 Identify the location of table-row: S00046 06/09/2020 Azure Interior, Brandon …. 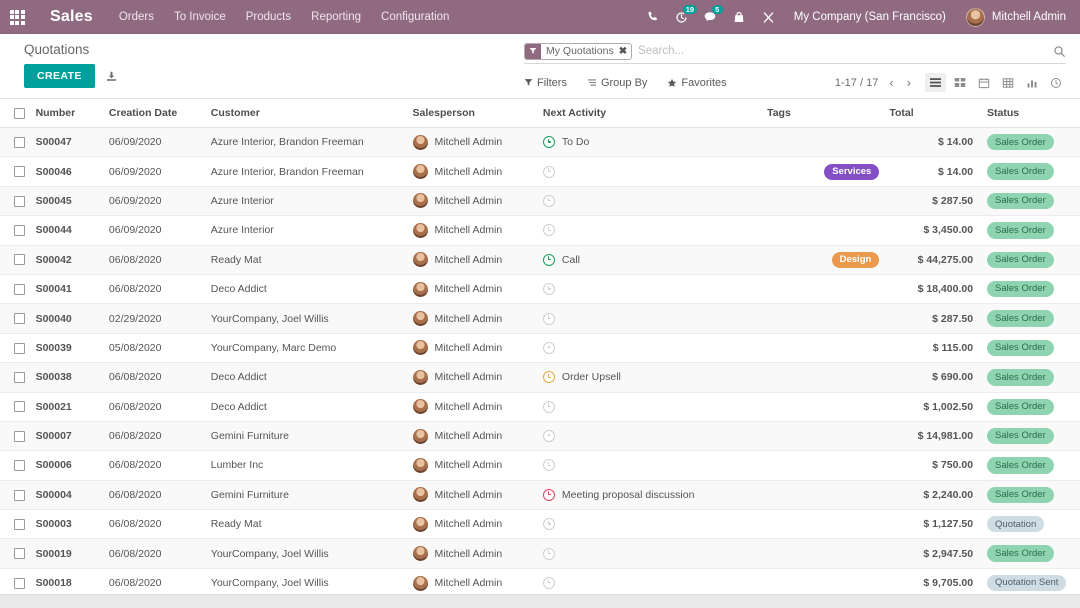
(540, 171).